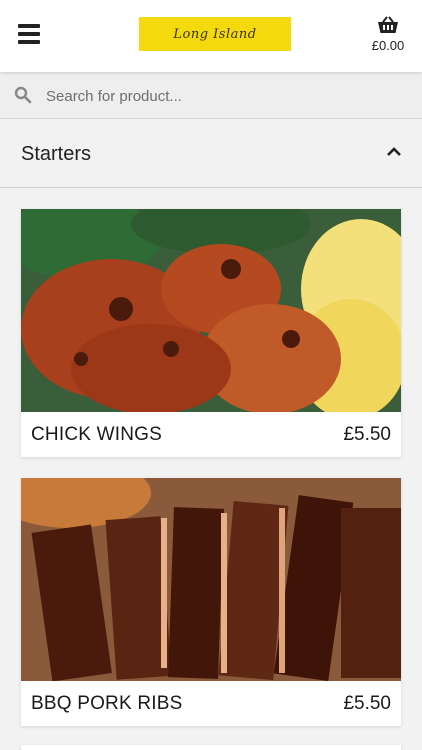 The height and width of the screenshot is (750, 422). I want to click on search-bar, so click(211, 95).